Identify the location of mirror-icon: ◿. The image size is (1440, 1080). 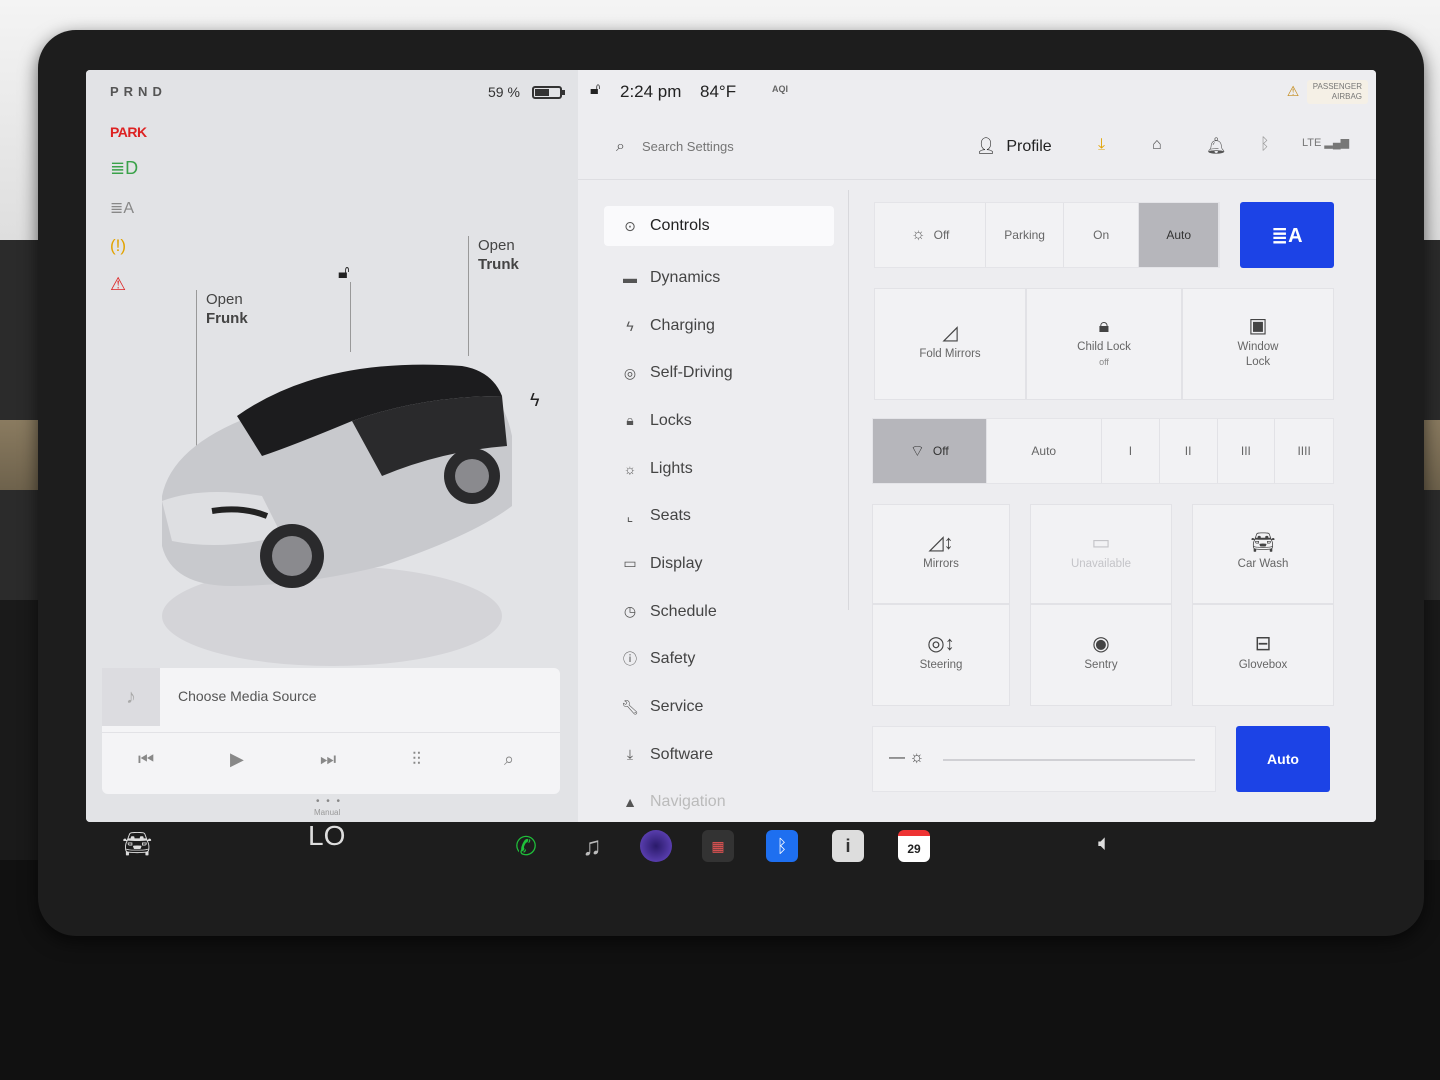
(950, 333).